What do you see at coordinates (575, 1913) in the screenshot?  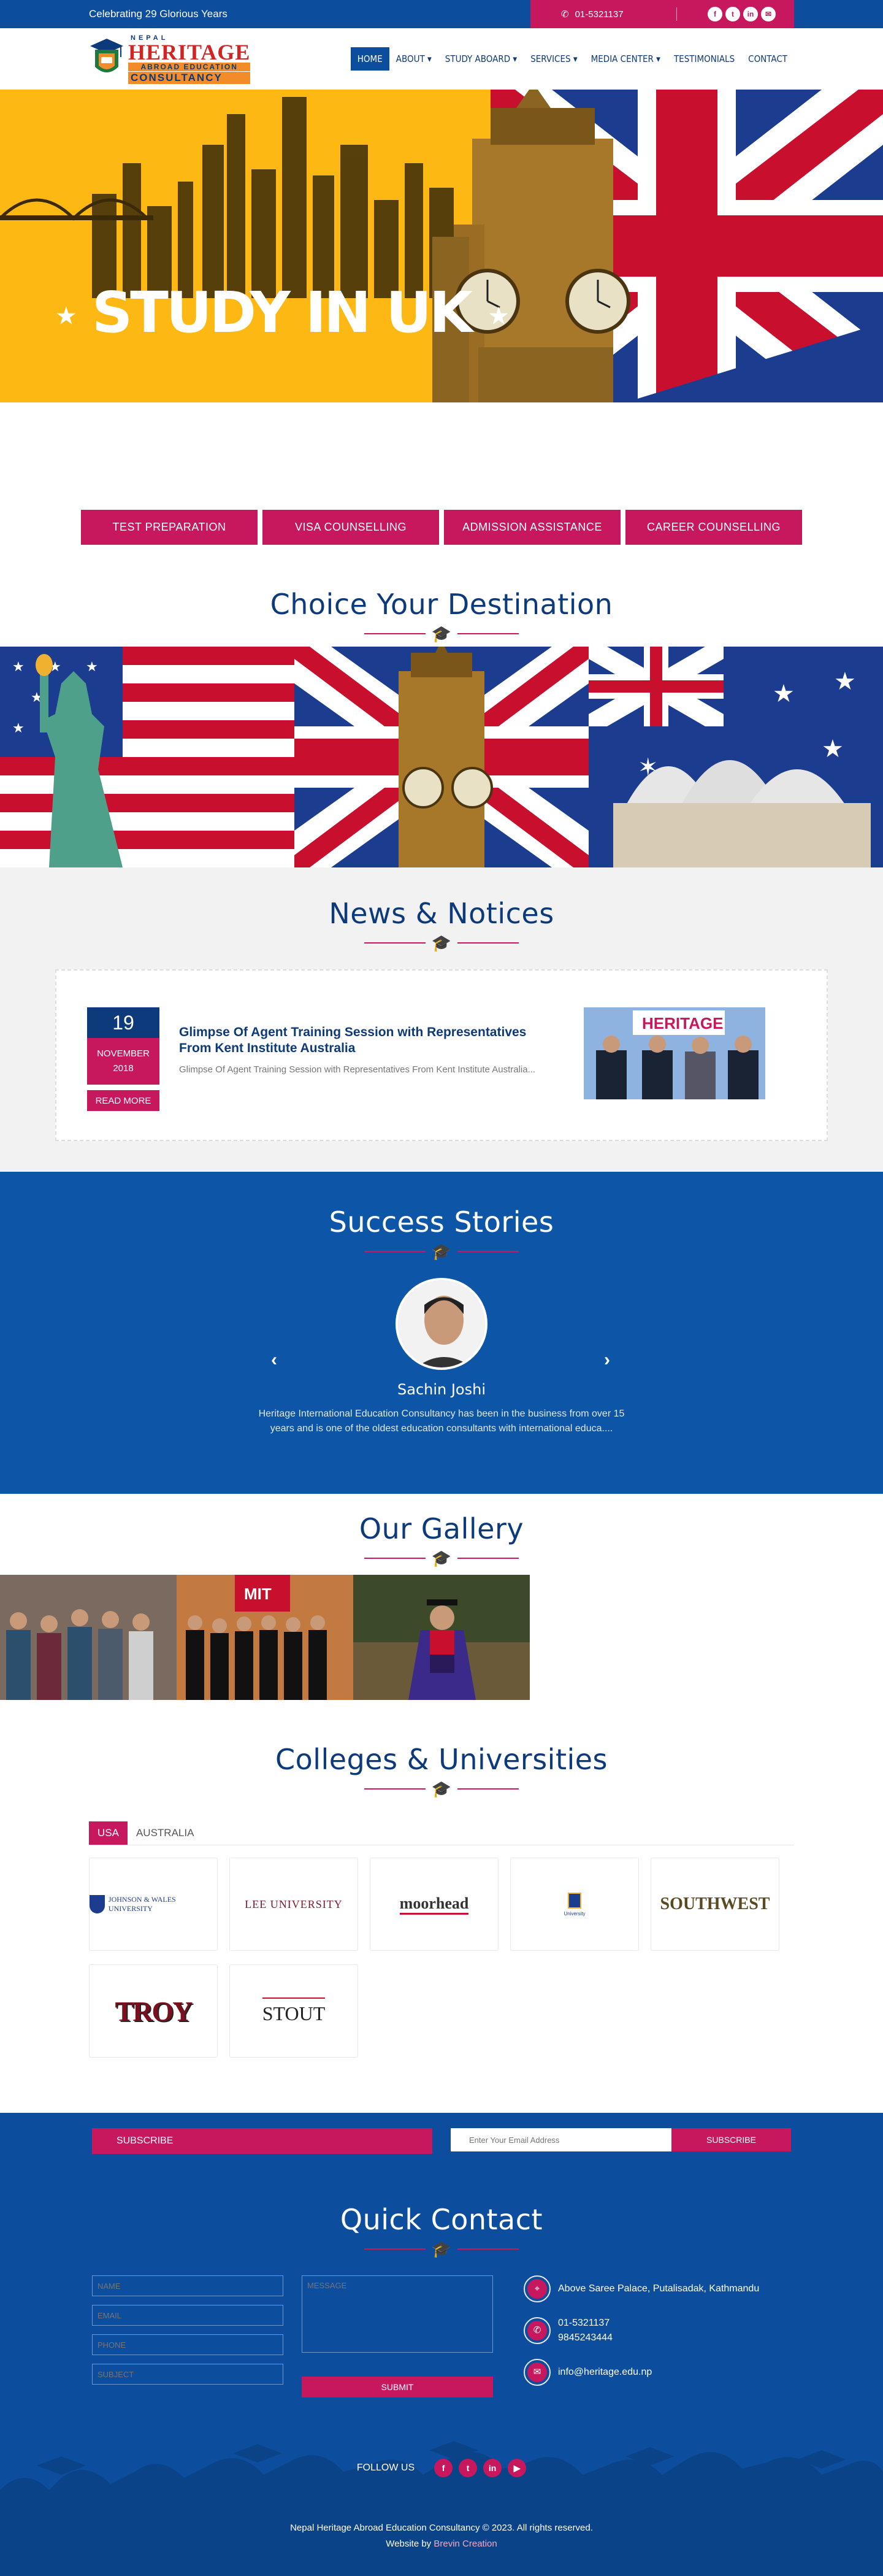 I see `college-logo-text: University` at bounding box center [575, 1913].